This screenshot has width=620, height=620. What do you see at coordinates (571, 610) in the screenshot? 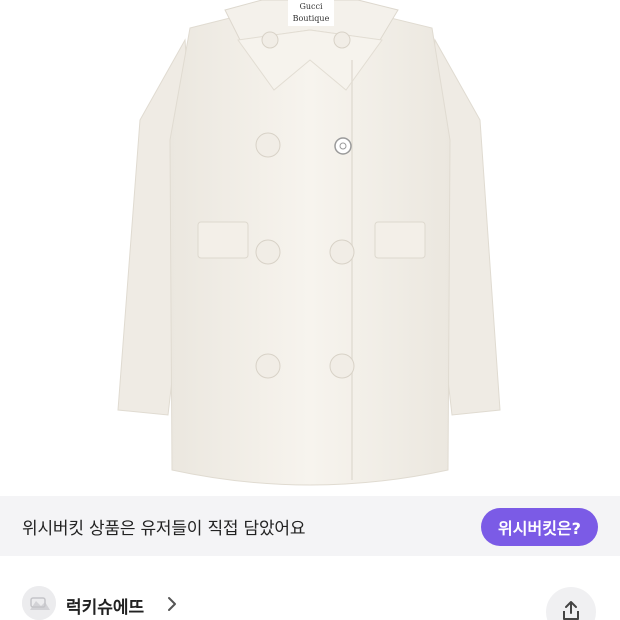
I see `share-icon` at bounding box center [571, 610].